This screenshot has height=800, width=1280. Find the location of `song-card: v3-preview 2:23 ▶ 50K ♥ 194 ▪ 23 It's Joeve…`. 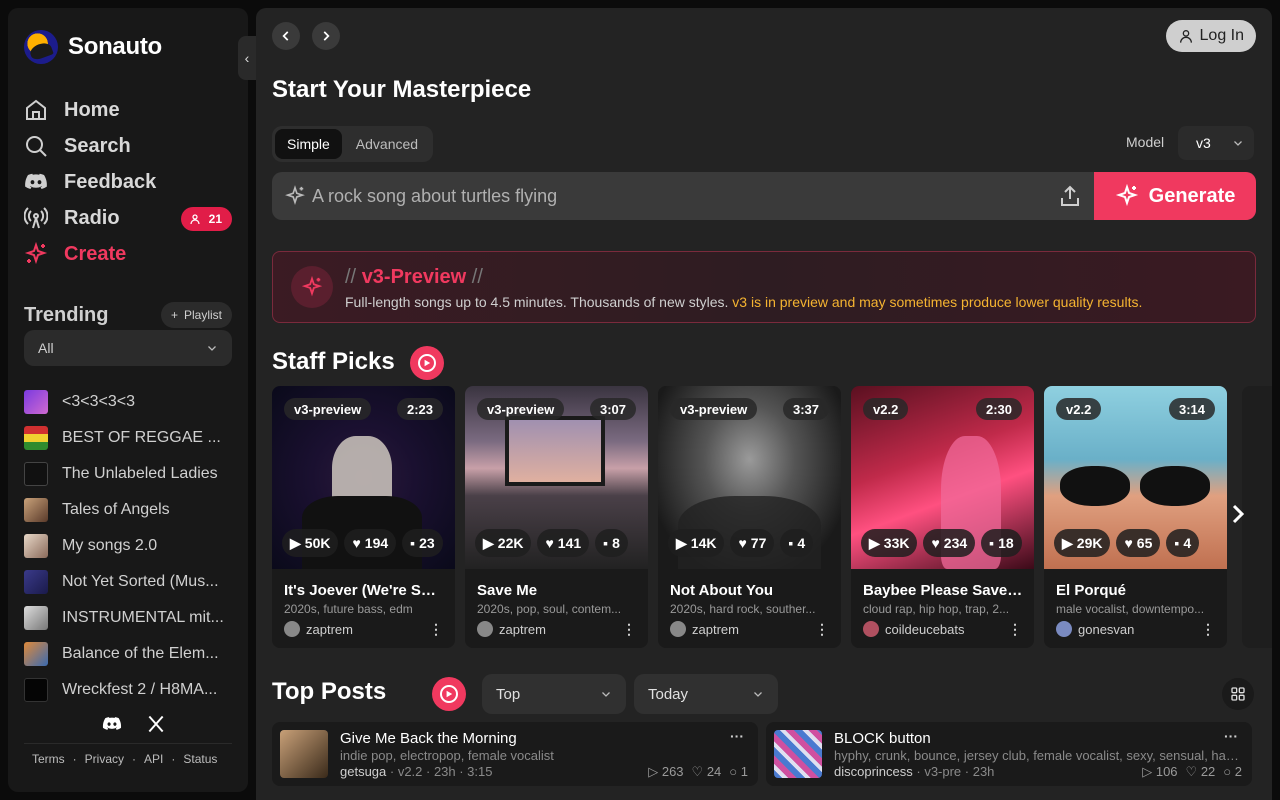

song-card: v3-preview 2:23 ▶ 50K ♥ 194 ▪ 23 It's Joeve… is located at coordinates (363, 517).